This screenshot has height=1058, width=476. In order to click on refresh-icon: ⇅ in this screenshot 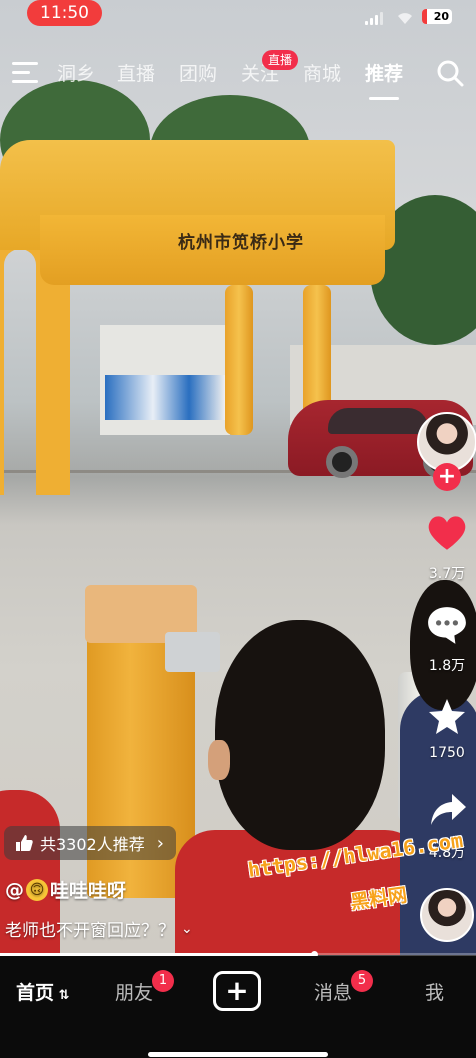, I will do `click(62, 995)`.